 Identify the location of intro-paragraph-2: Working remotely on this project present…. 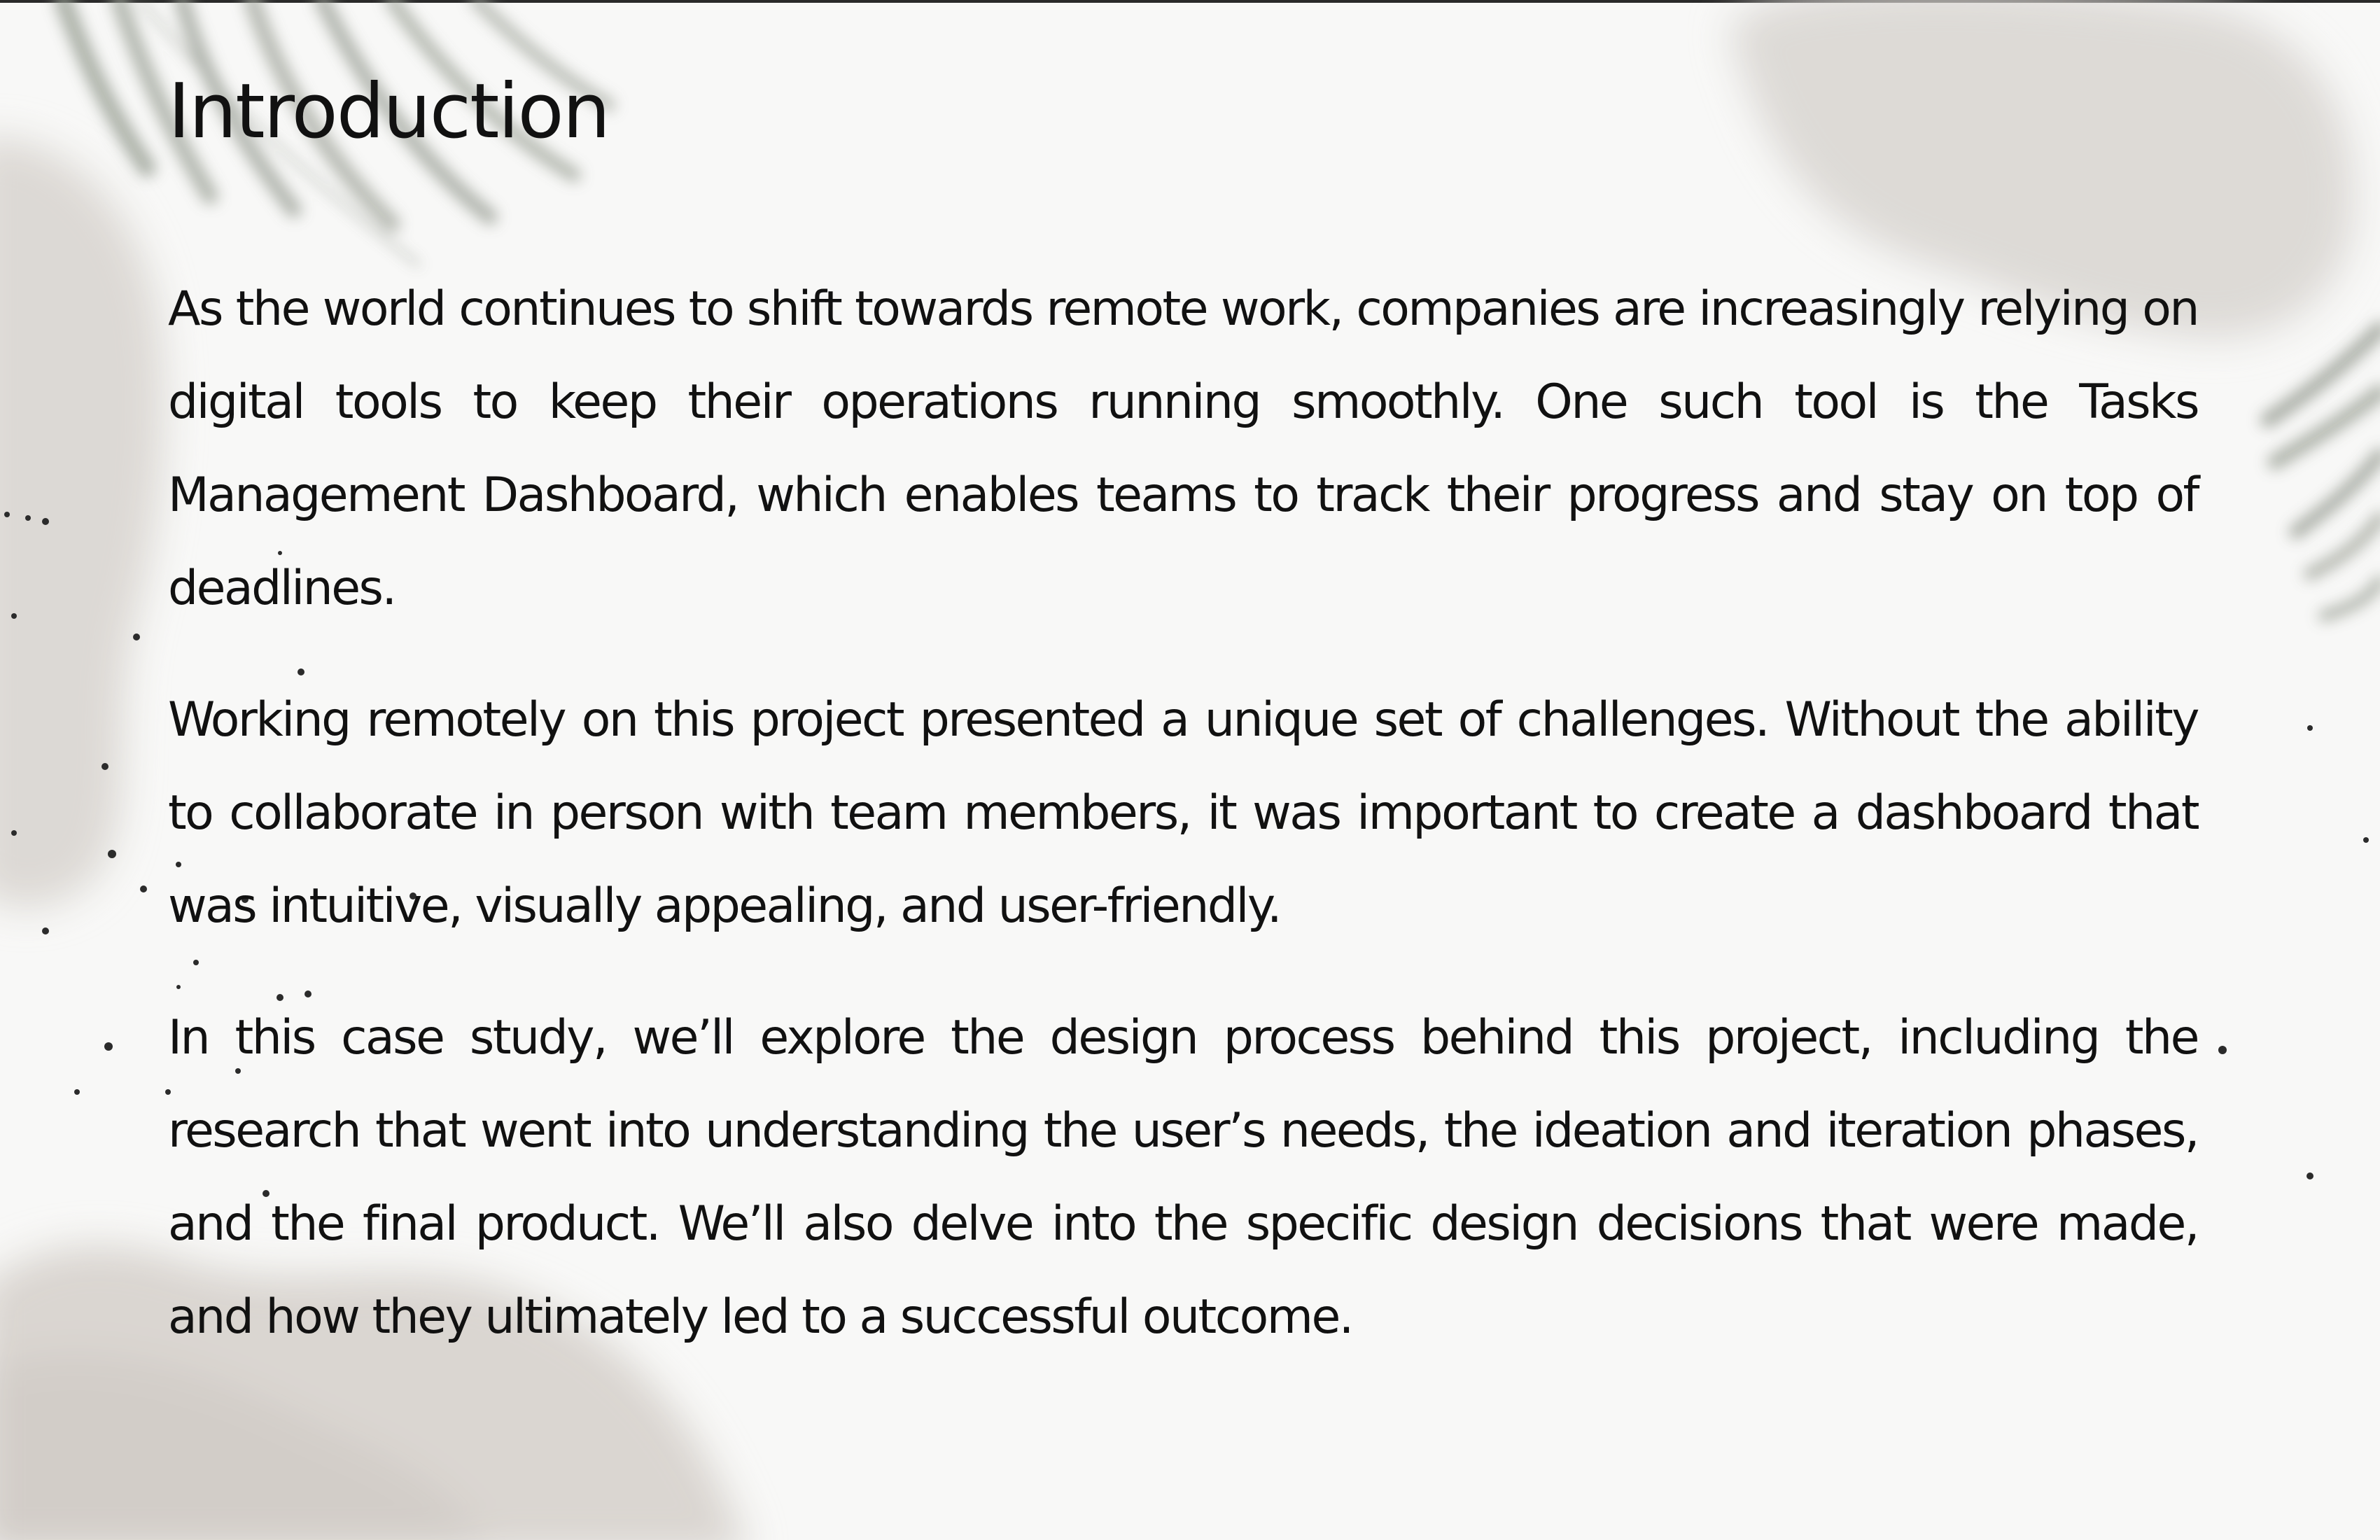
(1184, 813).